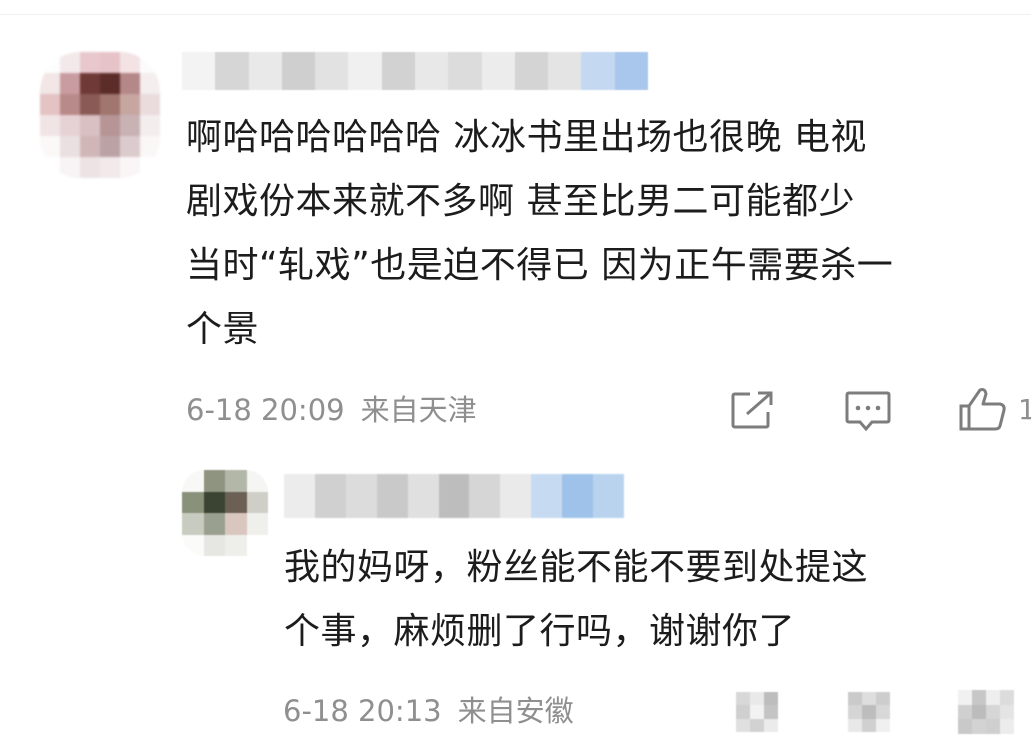 This screenshot has width=1031, height=740. I want to click on like-count: 1, so click(1024, 409).